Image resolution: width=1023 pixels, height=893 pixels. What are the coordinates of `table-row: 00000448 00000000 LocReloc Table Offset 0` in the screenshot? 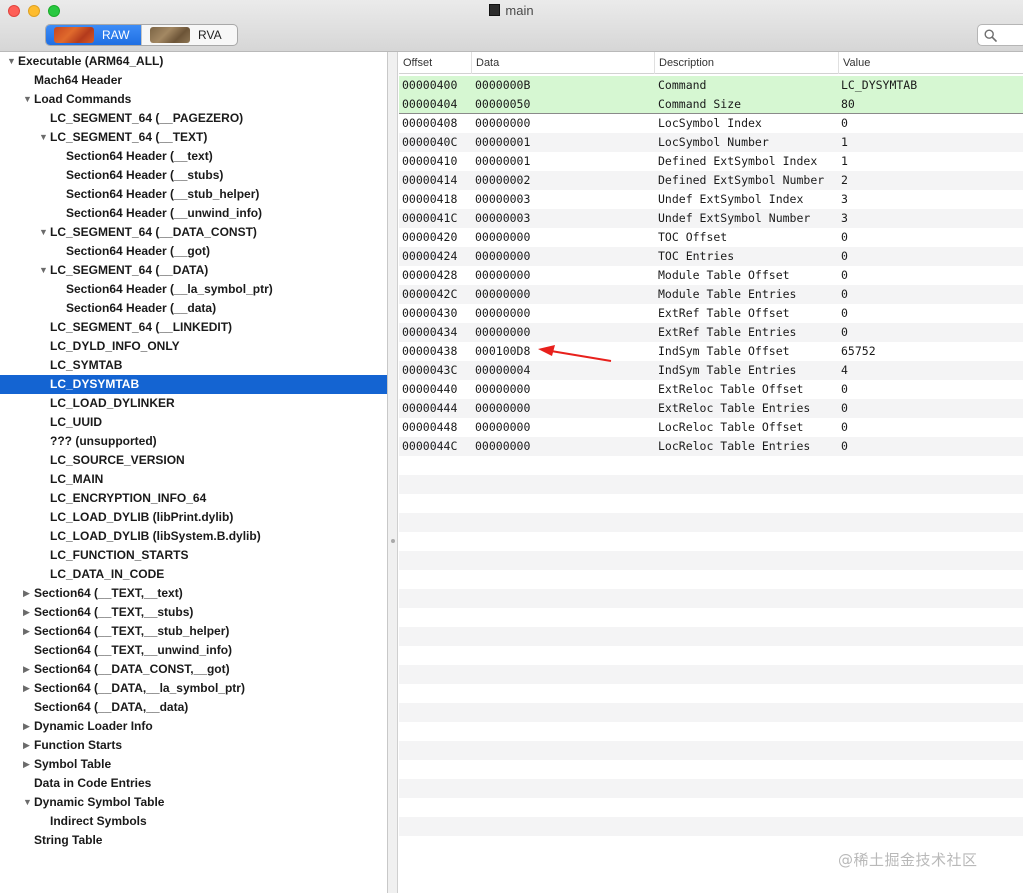 It's located at (711, 427).